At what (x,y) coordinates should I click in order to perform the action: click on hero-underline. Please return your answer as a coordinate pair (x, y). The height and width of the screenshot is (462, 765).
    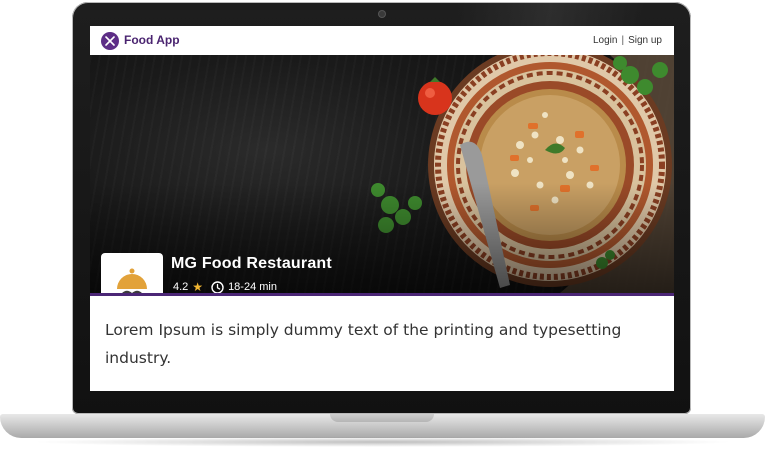
    Looking at the image, I should click on (382, 294).